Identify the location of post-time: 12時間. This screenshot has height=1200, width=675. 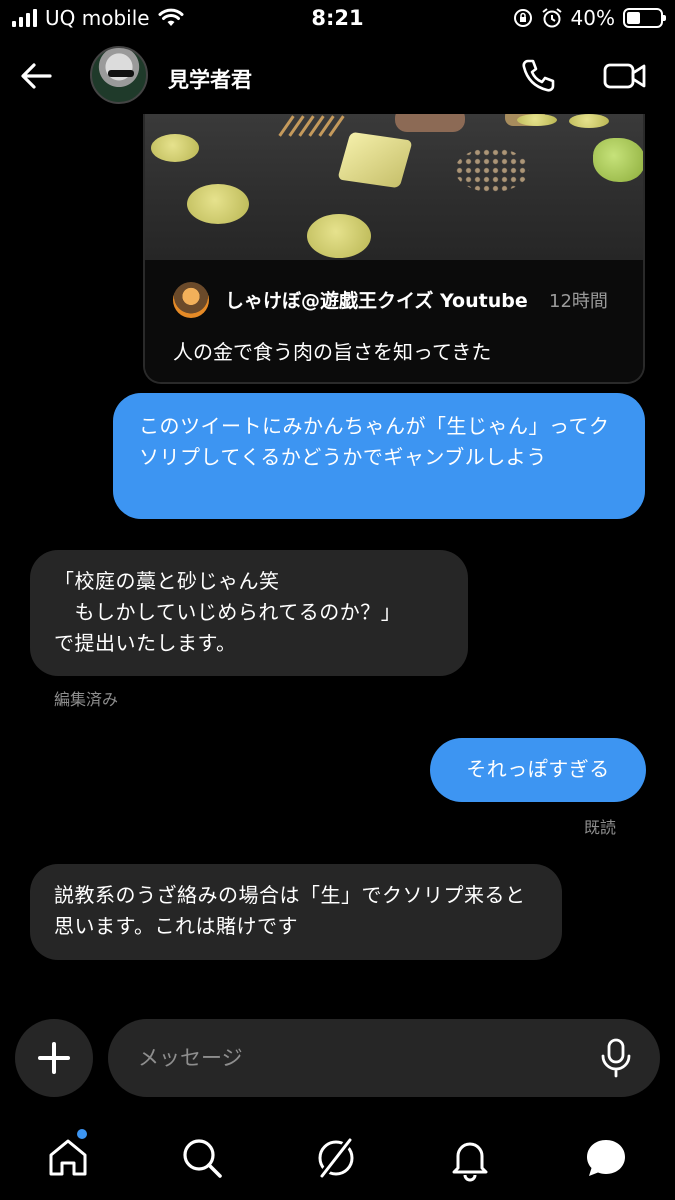
(578, 301).